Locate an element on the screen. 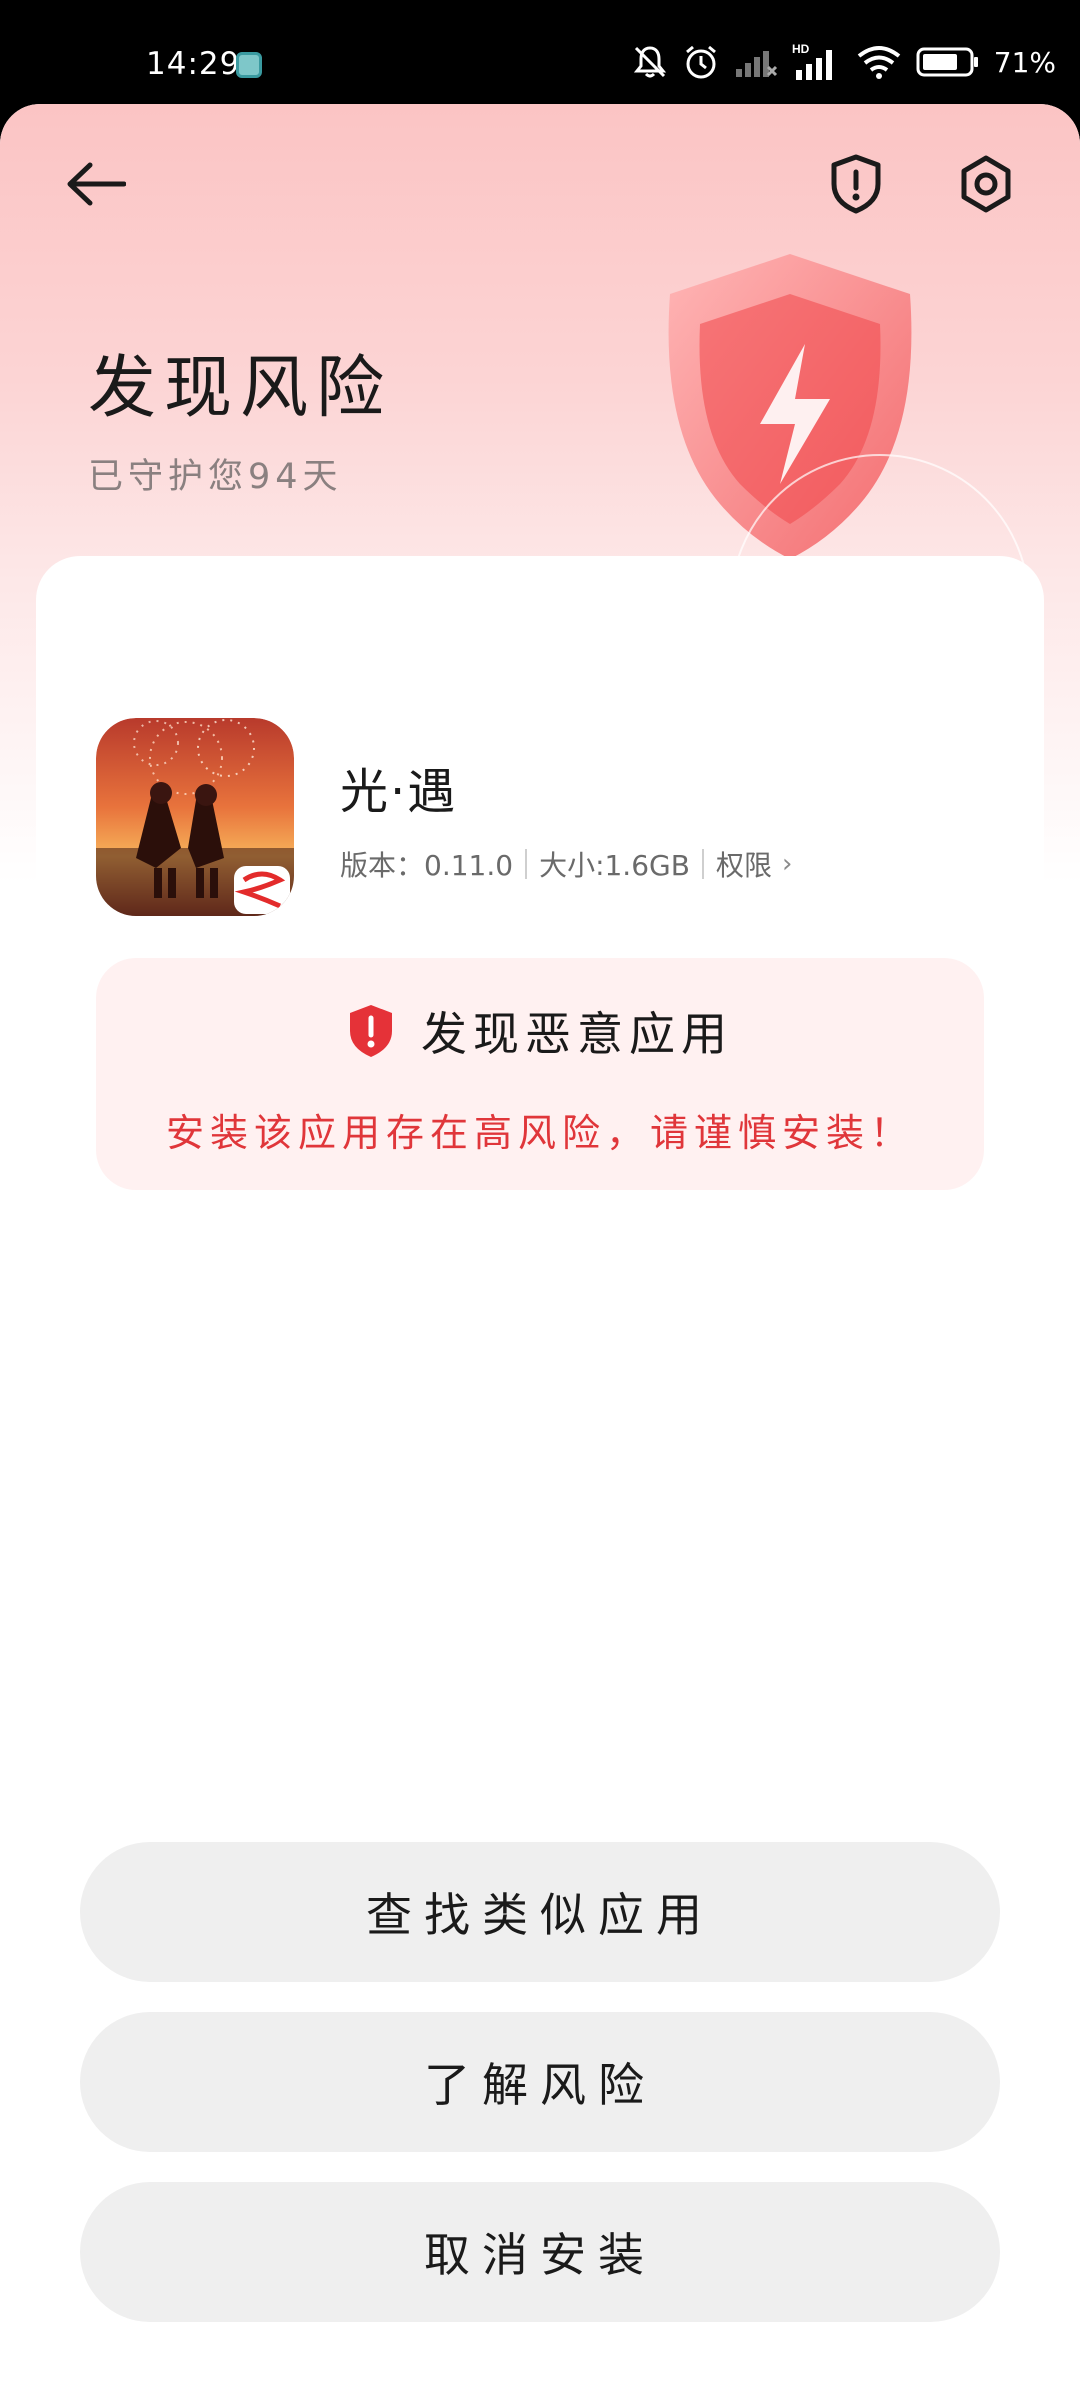 The image size is (1080, 2400). cancel-install-button: 取消安装 is located at coordinates (540, 2252).